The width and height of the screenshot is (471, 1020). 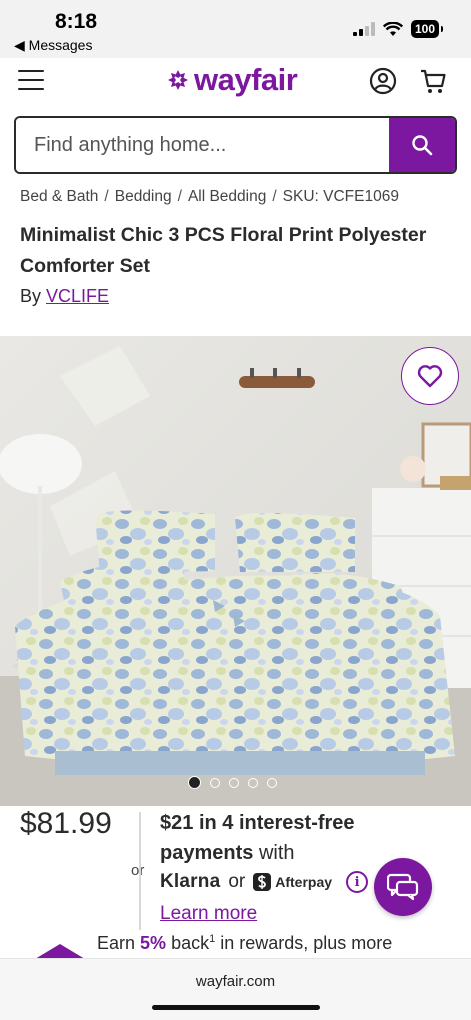 I want to click on rewards-prefix: Earn, so click(x=116, y=943).